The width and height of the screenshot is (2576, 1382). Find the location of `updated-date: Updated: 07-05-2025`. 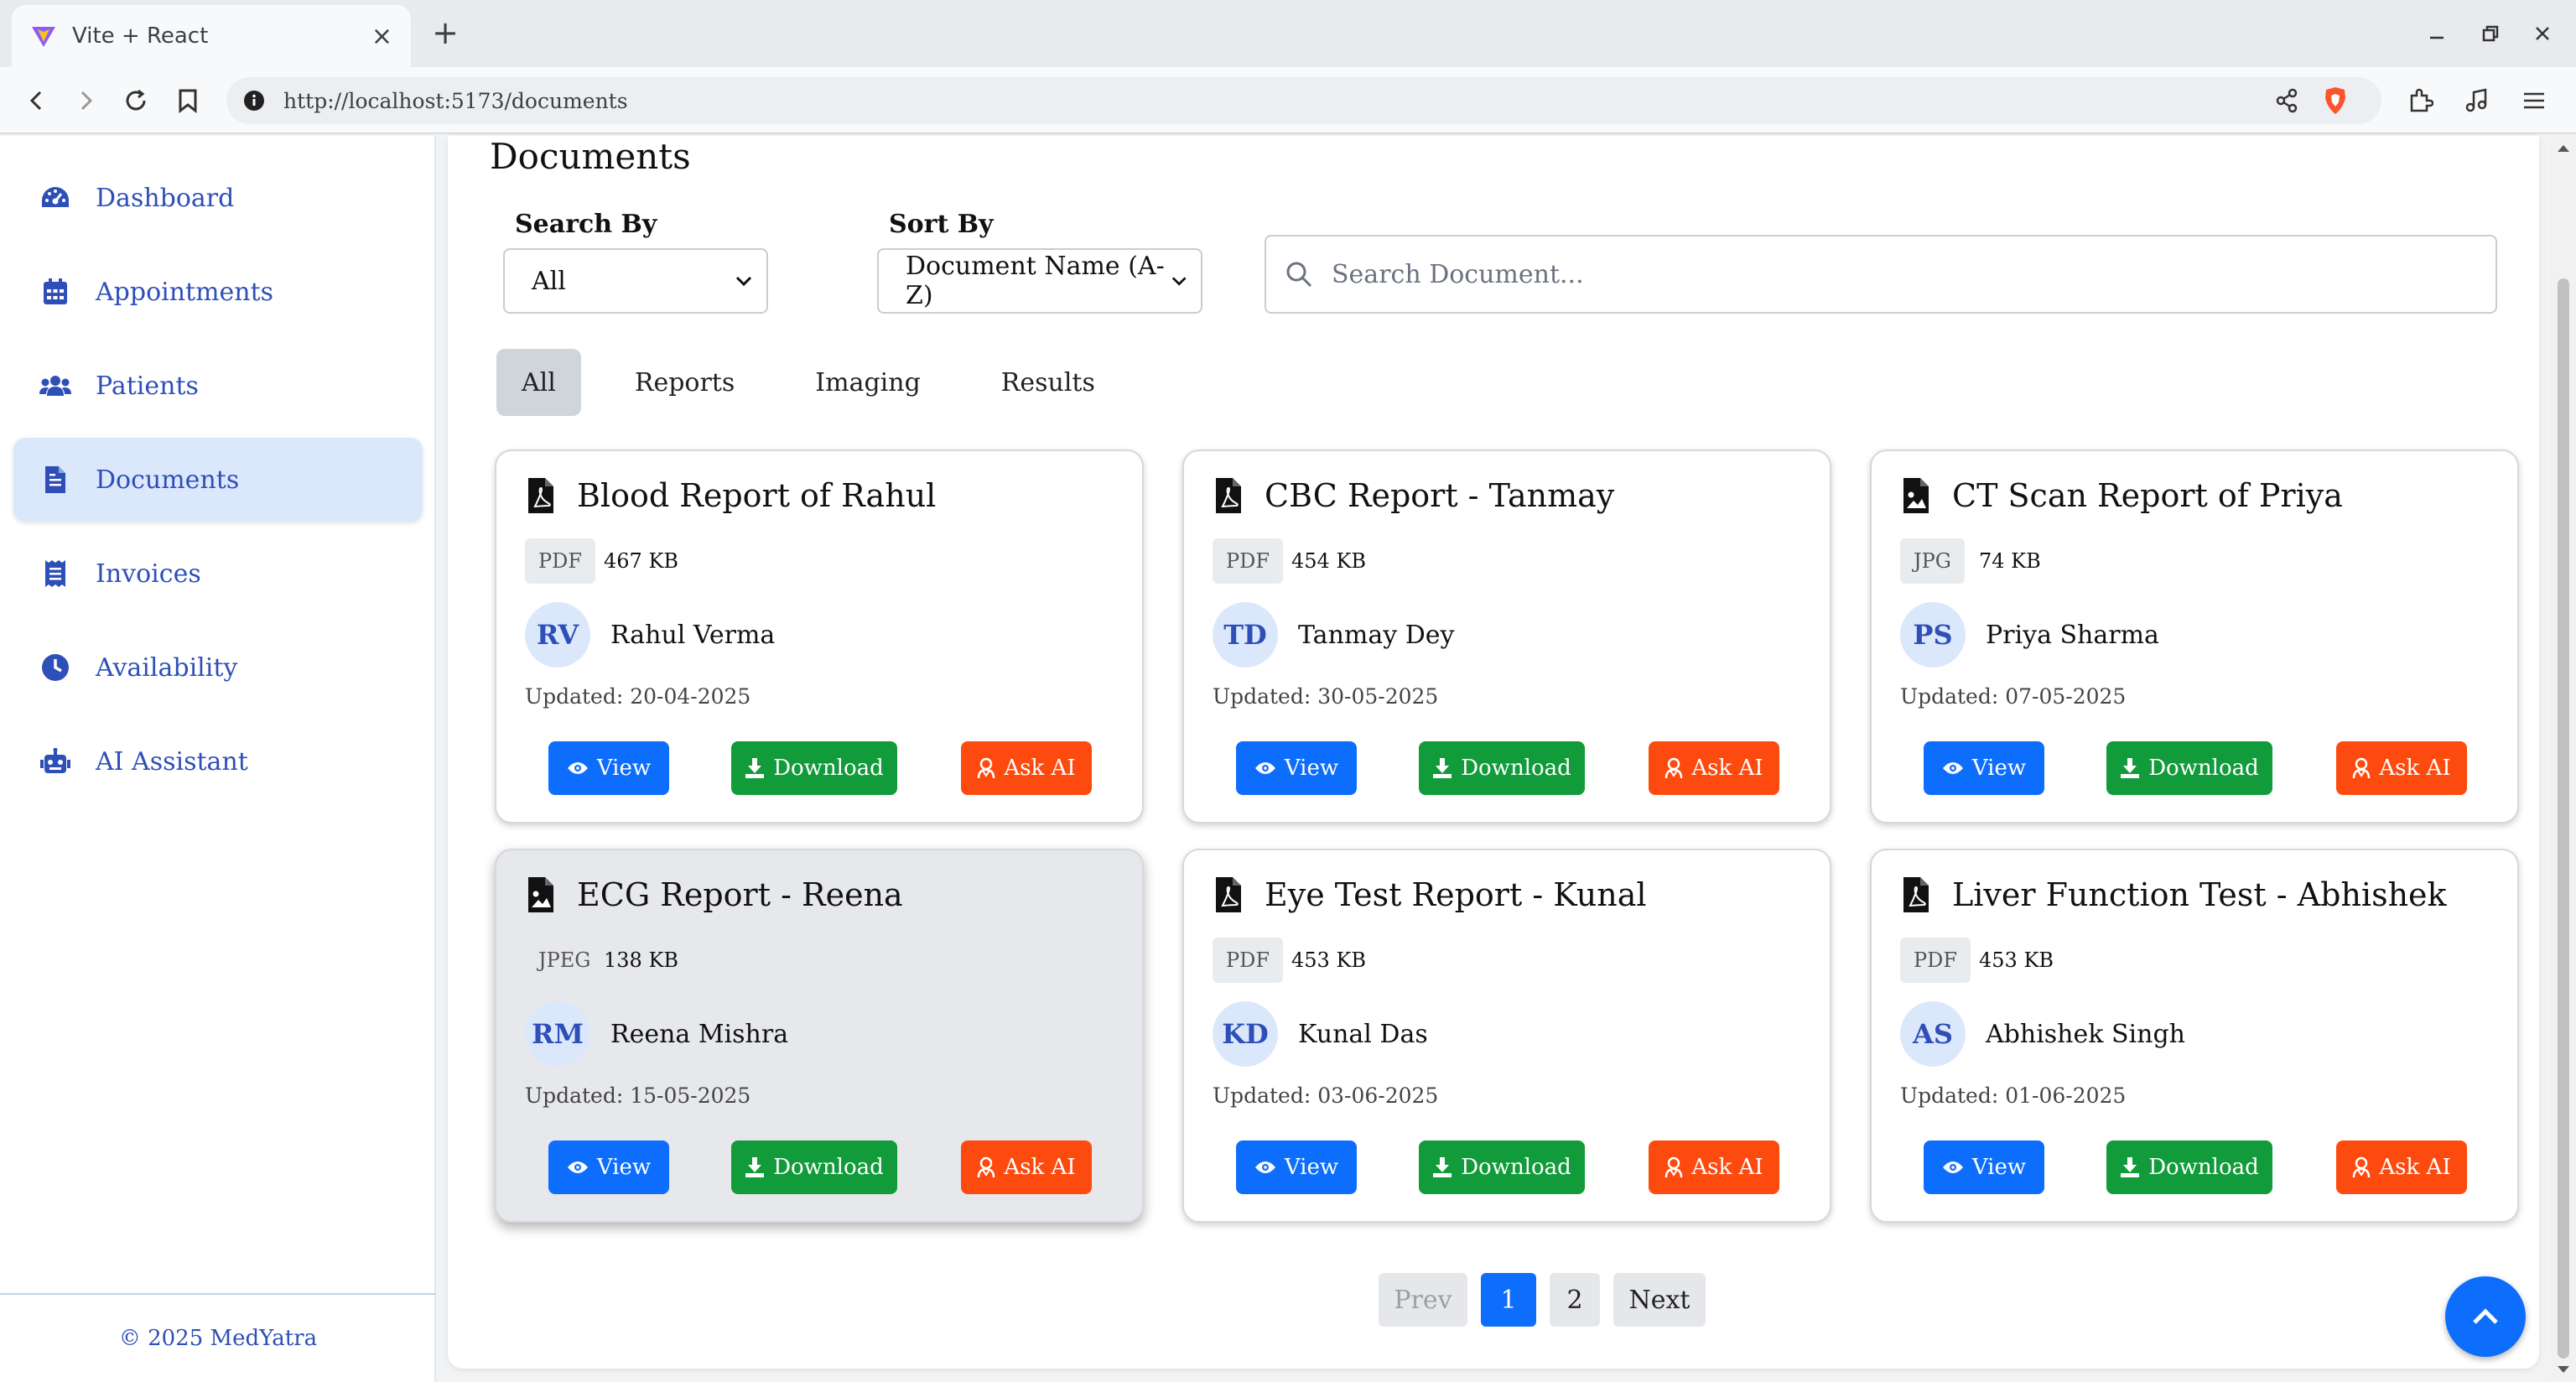

updated-date: Updated: 07-05-2025 is located at coordinates (2013, 696).